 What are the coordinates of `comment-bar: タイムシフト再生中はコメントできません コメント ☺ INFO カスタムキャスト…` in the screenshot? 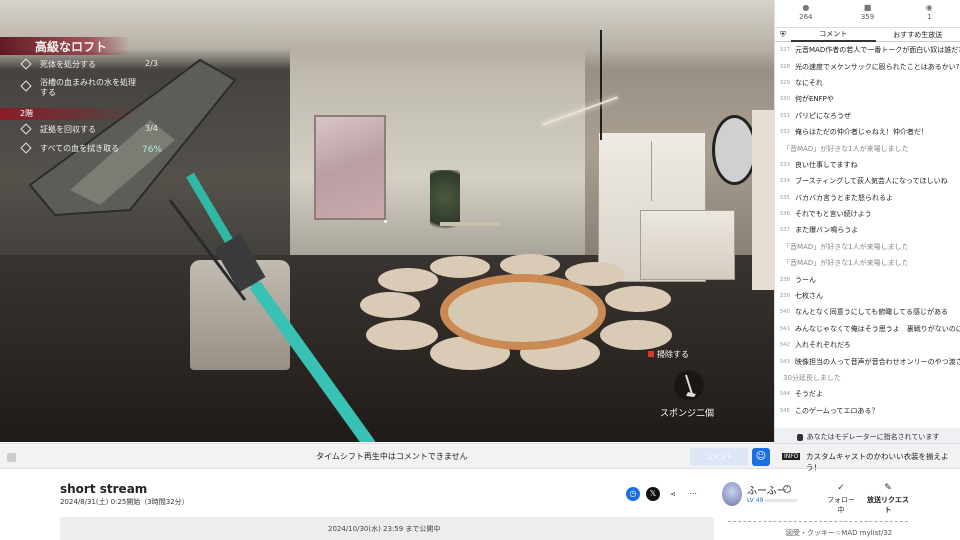 It's located at (480, 457).